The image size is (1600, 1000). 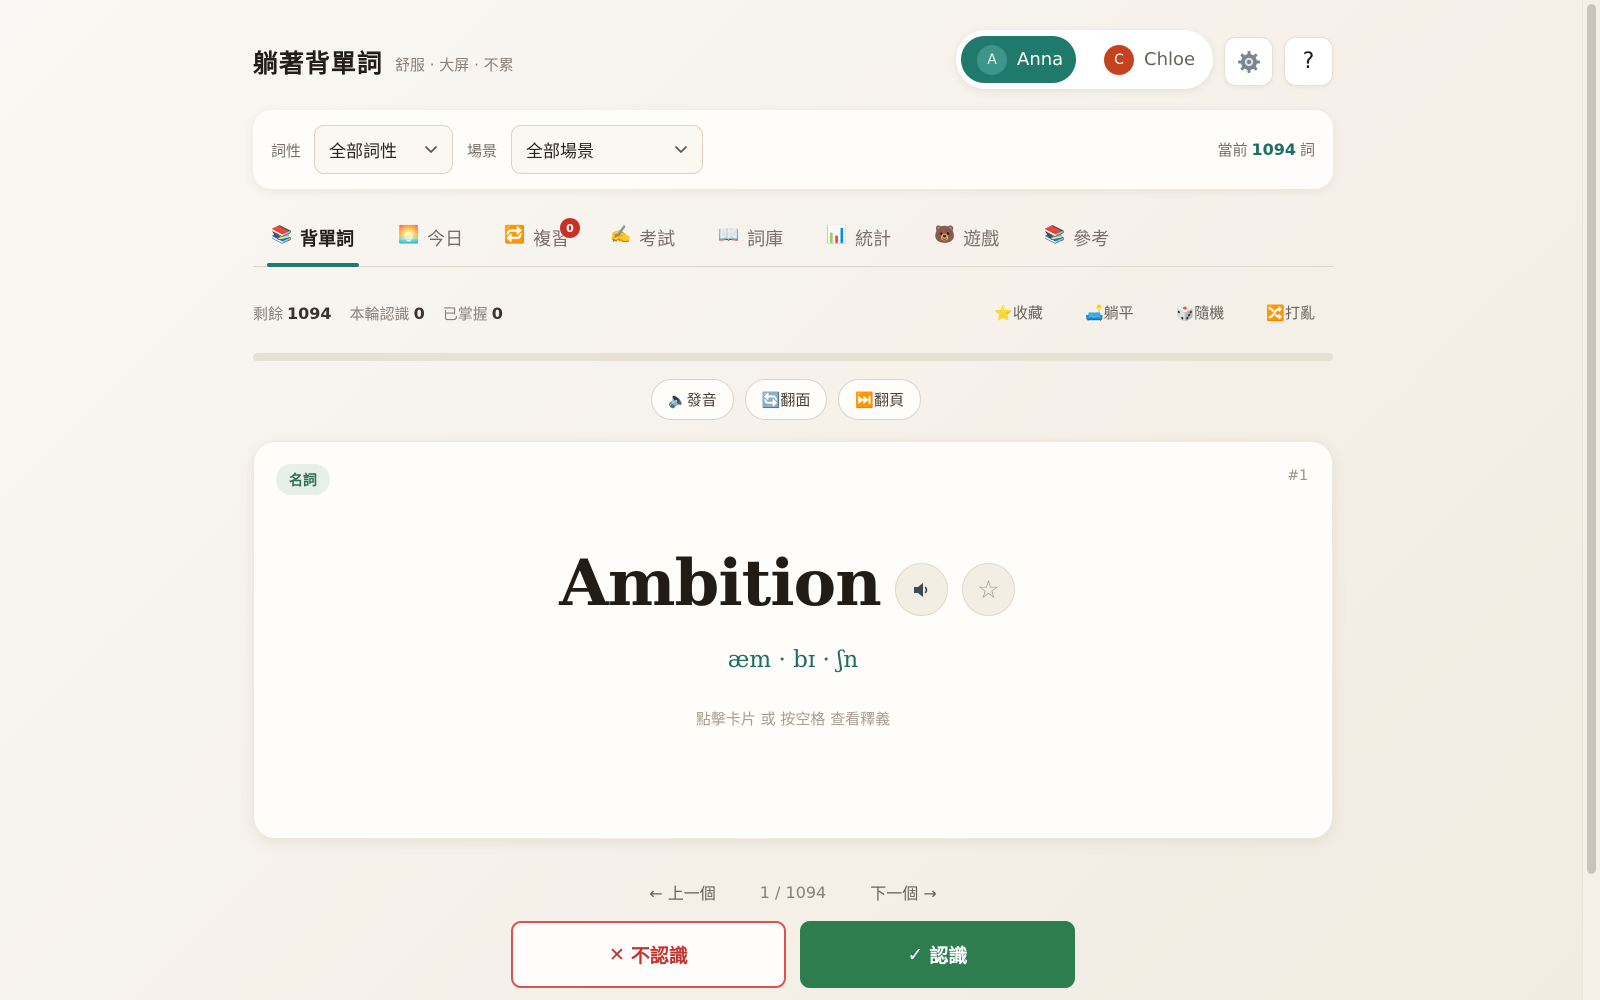 What do you see at coordinates (607, 149) in the screenshot?
I see `scene-select: 全部場景` at bounding box center [607, 149].